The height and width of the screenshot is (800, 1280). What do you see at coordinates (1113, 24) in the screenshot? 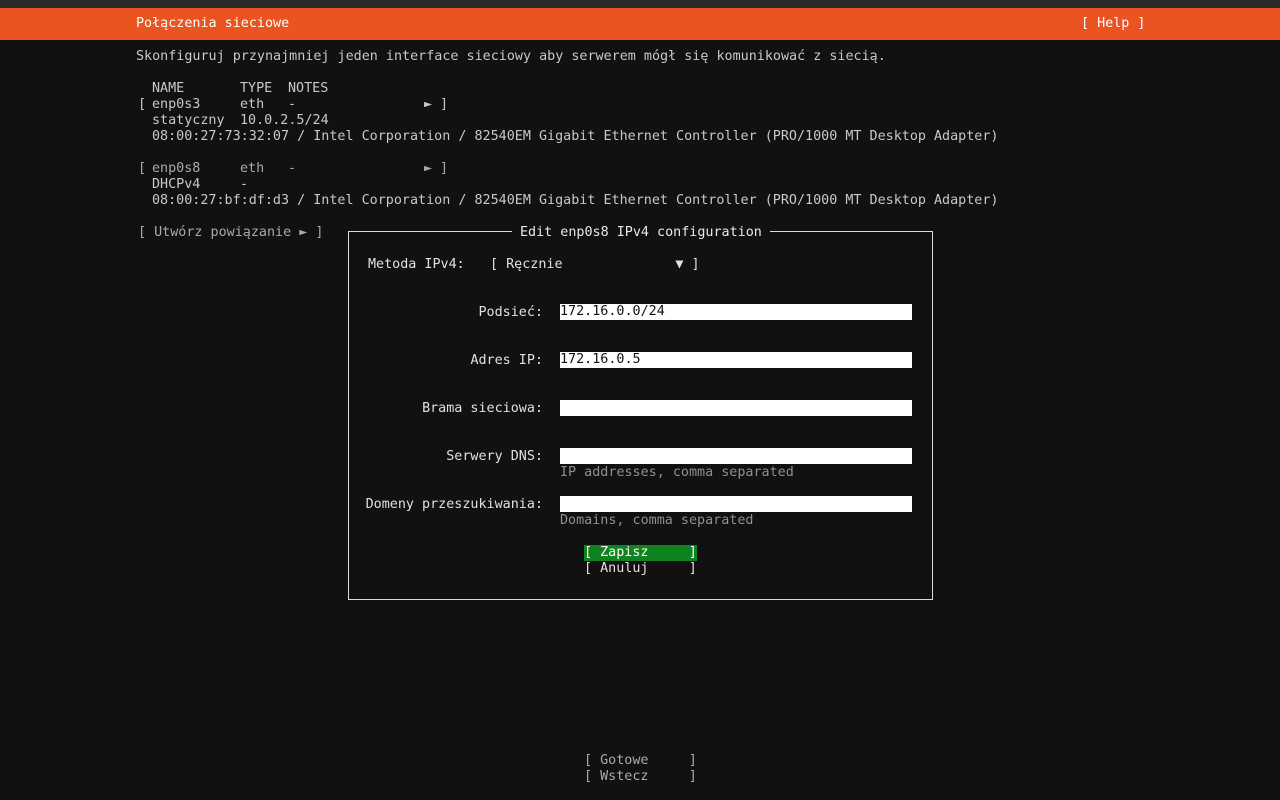
I see `help-button: [ Help ]` at bounding box center [1113, 24].